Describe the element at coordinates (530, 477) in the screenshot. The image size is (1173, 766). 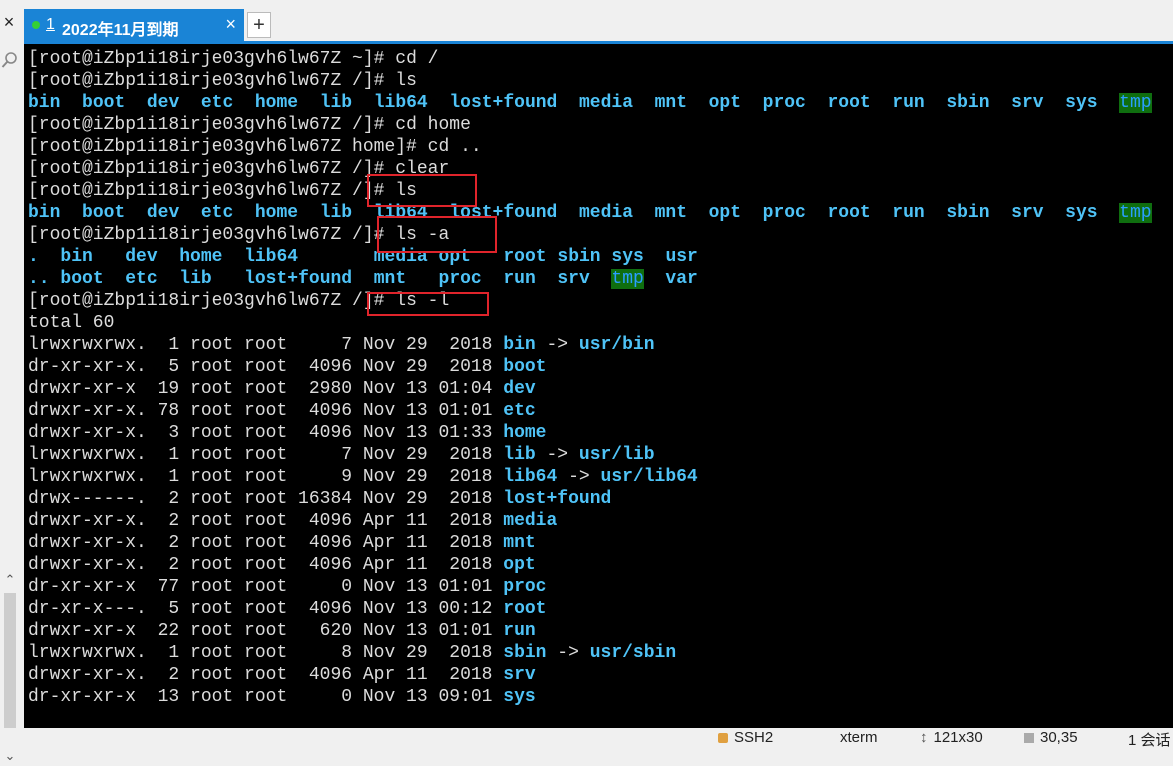
I see `file-name: lib64` at that location.